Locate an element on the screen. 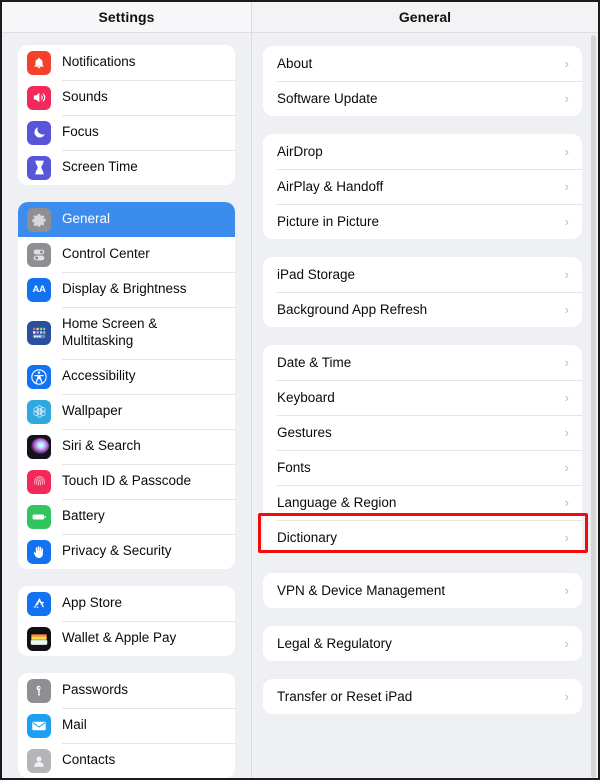 The width and height of the screenshot is (600, 780). home-screen-icon is located at coordinates (39, 333).